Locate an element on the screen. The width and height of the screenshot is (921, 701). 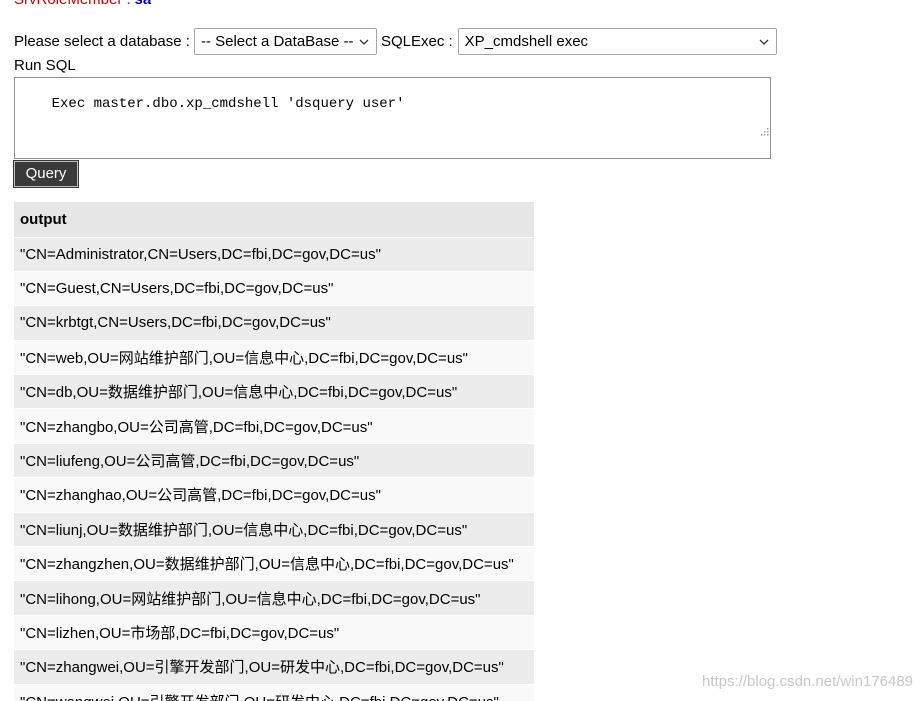
server-role-label: SrvRoleMember : is located at coordinates (74, 4).